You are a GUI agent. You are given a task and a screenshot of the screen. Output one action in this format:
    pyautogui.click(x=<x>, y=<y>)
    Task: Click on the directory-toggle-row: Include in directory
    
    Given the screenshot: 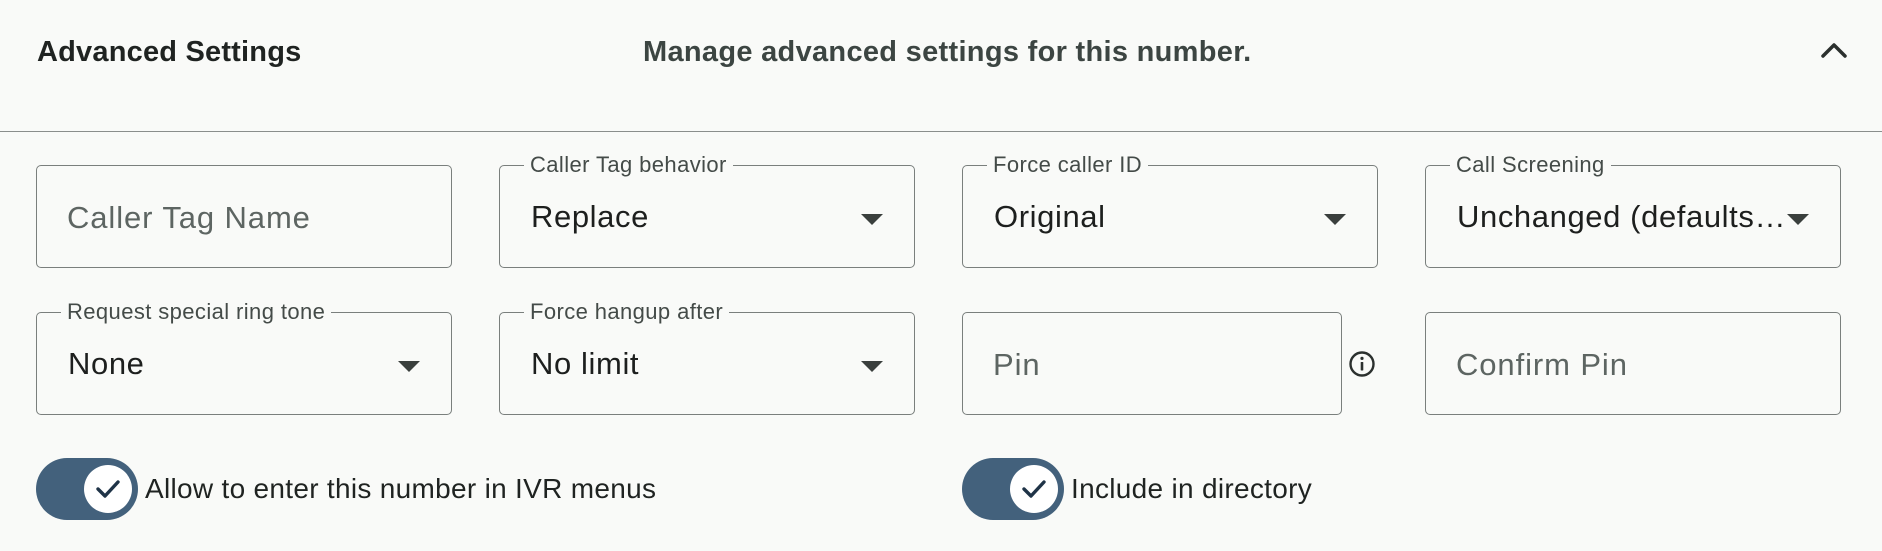 What is the action you would take?
    pyautogui.click(x=1137, y=489)
    